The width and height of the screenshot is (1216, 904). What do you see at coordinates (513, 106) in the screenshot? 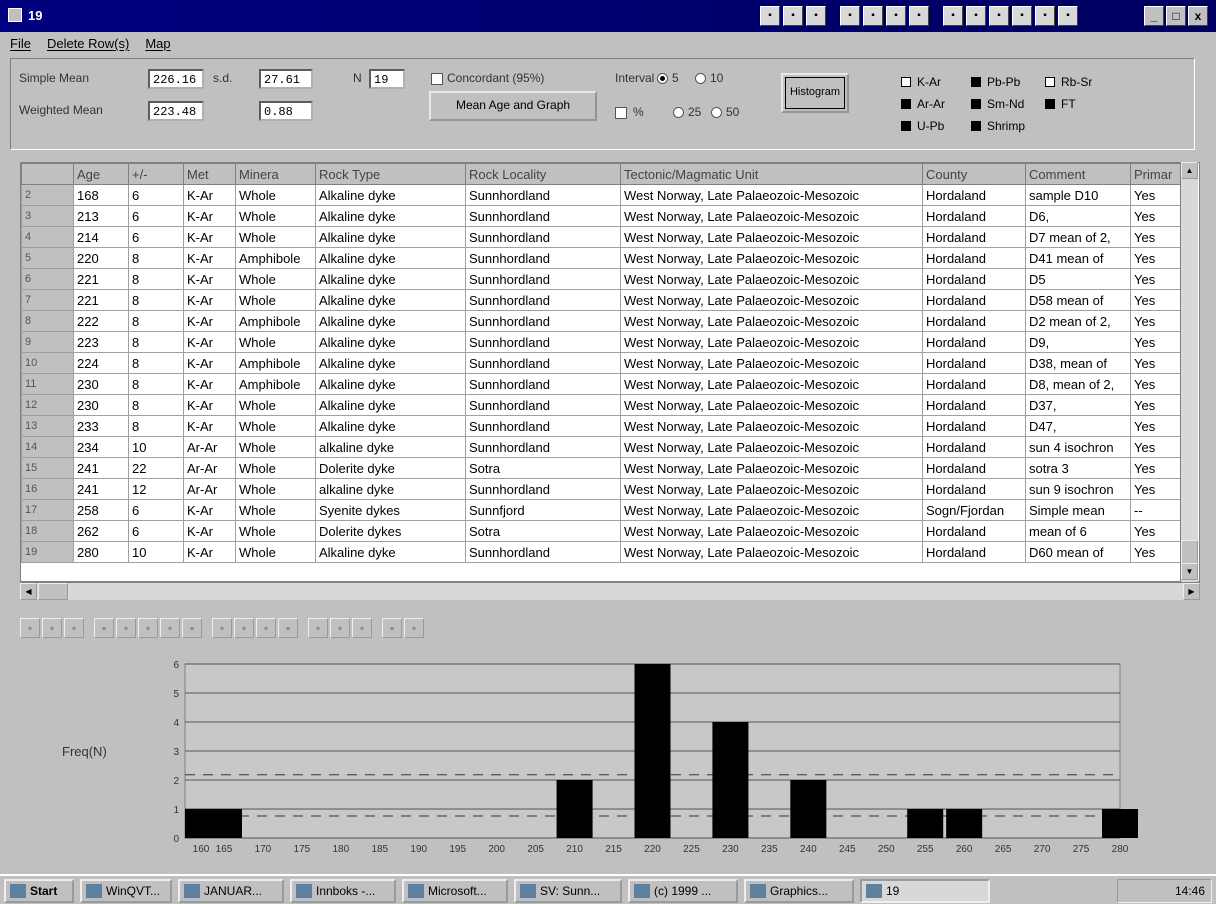
I see `mean-age-graph-button: Mean Age and Graph` at bounding box center [513, 106].